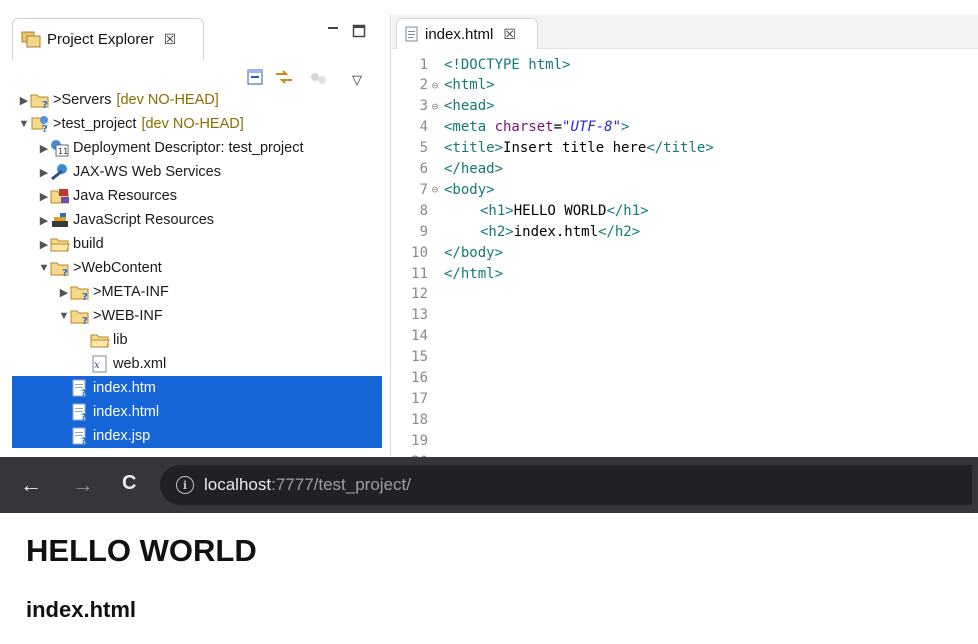  What do you see at coordinates (31, 485) in the screenshot?
I see `back-icon: ←` at bounding box center [31, 485].